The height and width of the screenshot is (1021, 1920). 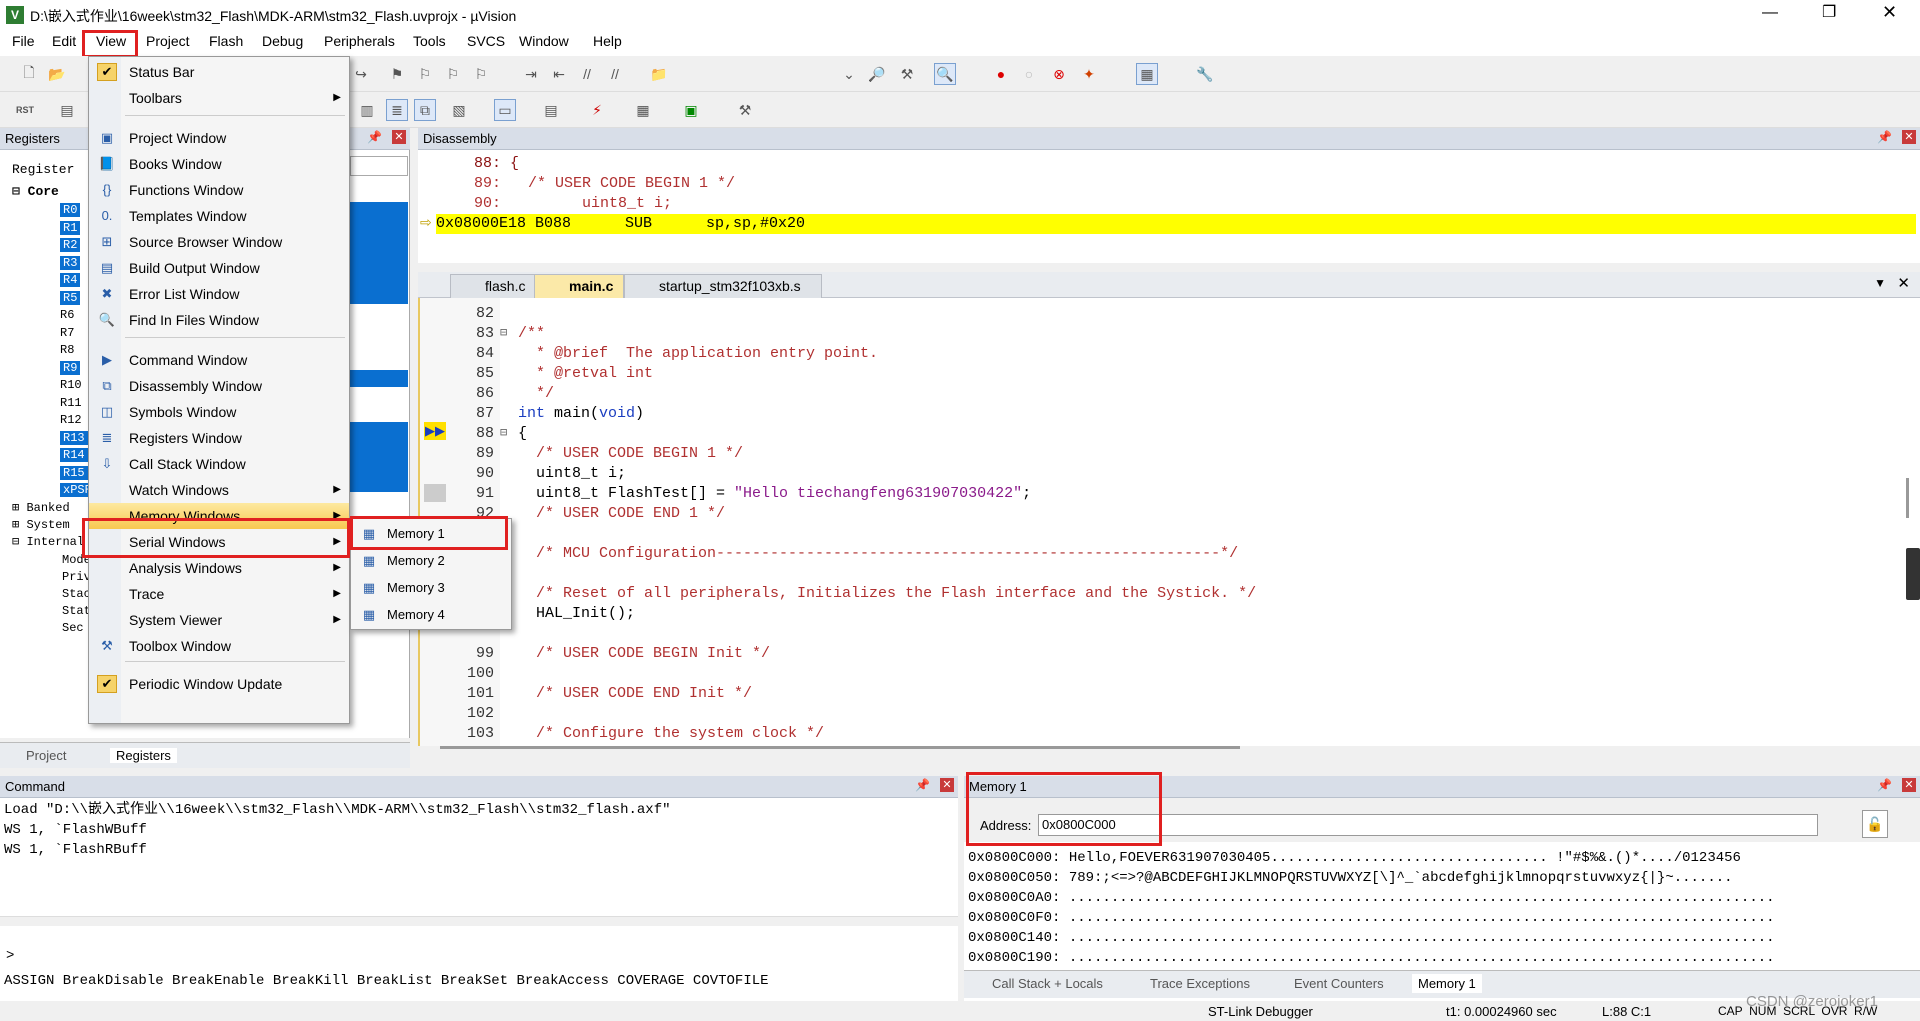 What do you see at coordinates (849, 74) in the screenshot?
I see `find-dropdown-icon: ⌄` at bounding box center [849, 74].